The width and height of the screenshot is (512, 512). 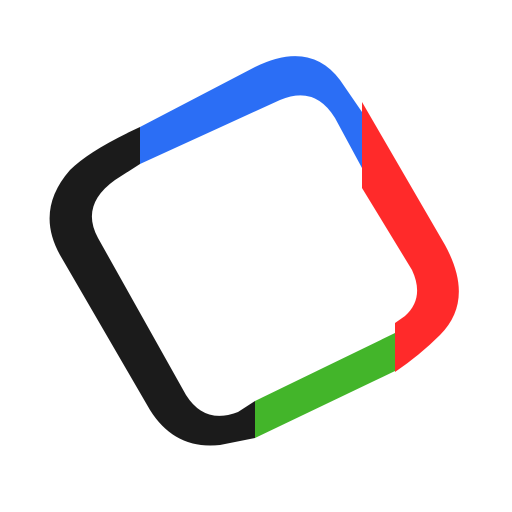 What do you see at coordinates (325, 385) in the screenshot?
I see `logo-green-segment` at bounding box center [325, 385].